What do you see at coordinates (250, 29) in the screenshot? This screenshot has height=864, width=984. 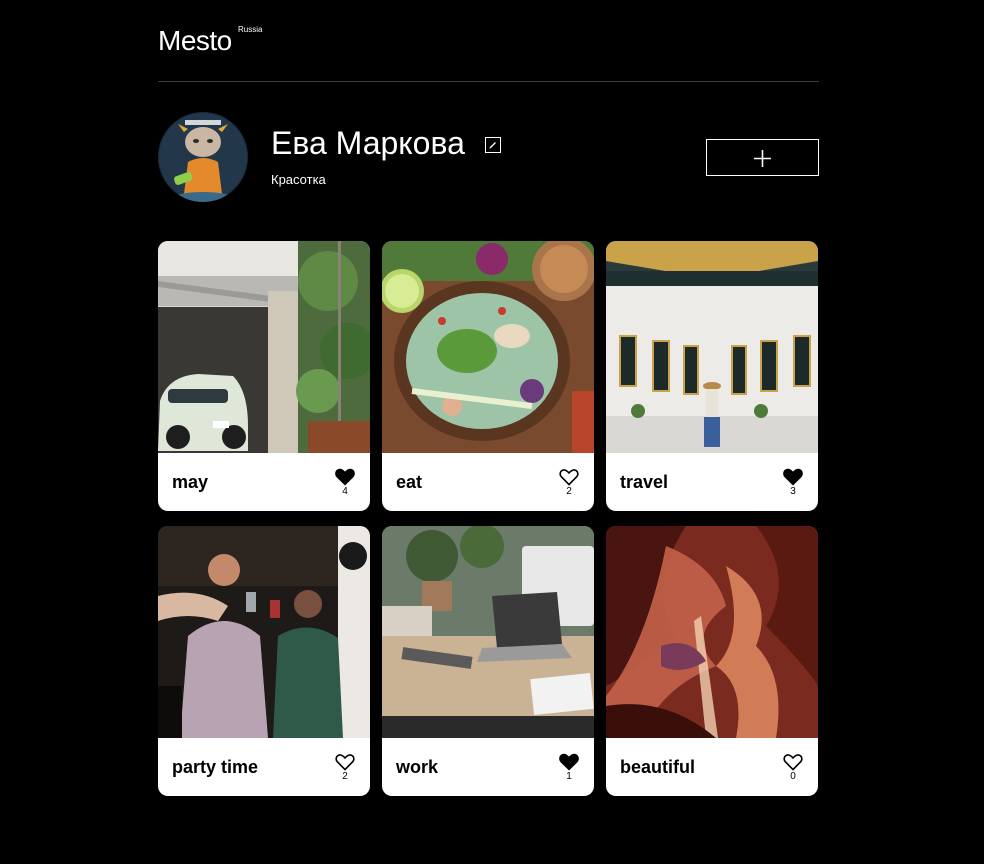 I see `logo-region: Russia` at bounding box center [250, 29].